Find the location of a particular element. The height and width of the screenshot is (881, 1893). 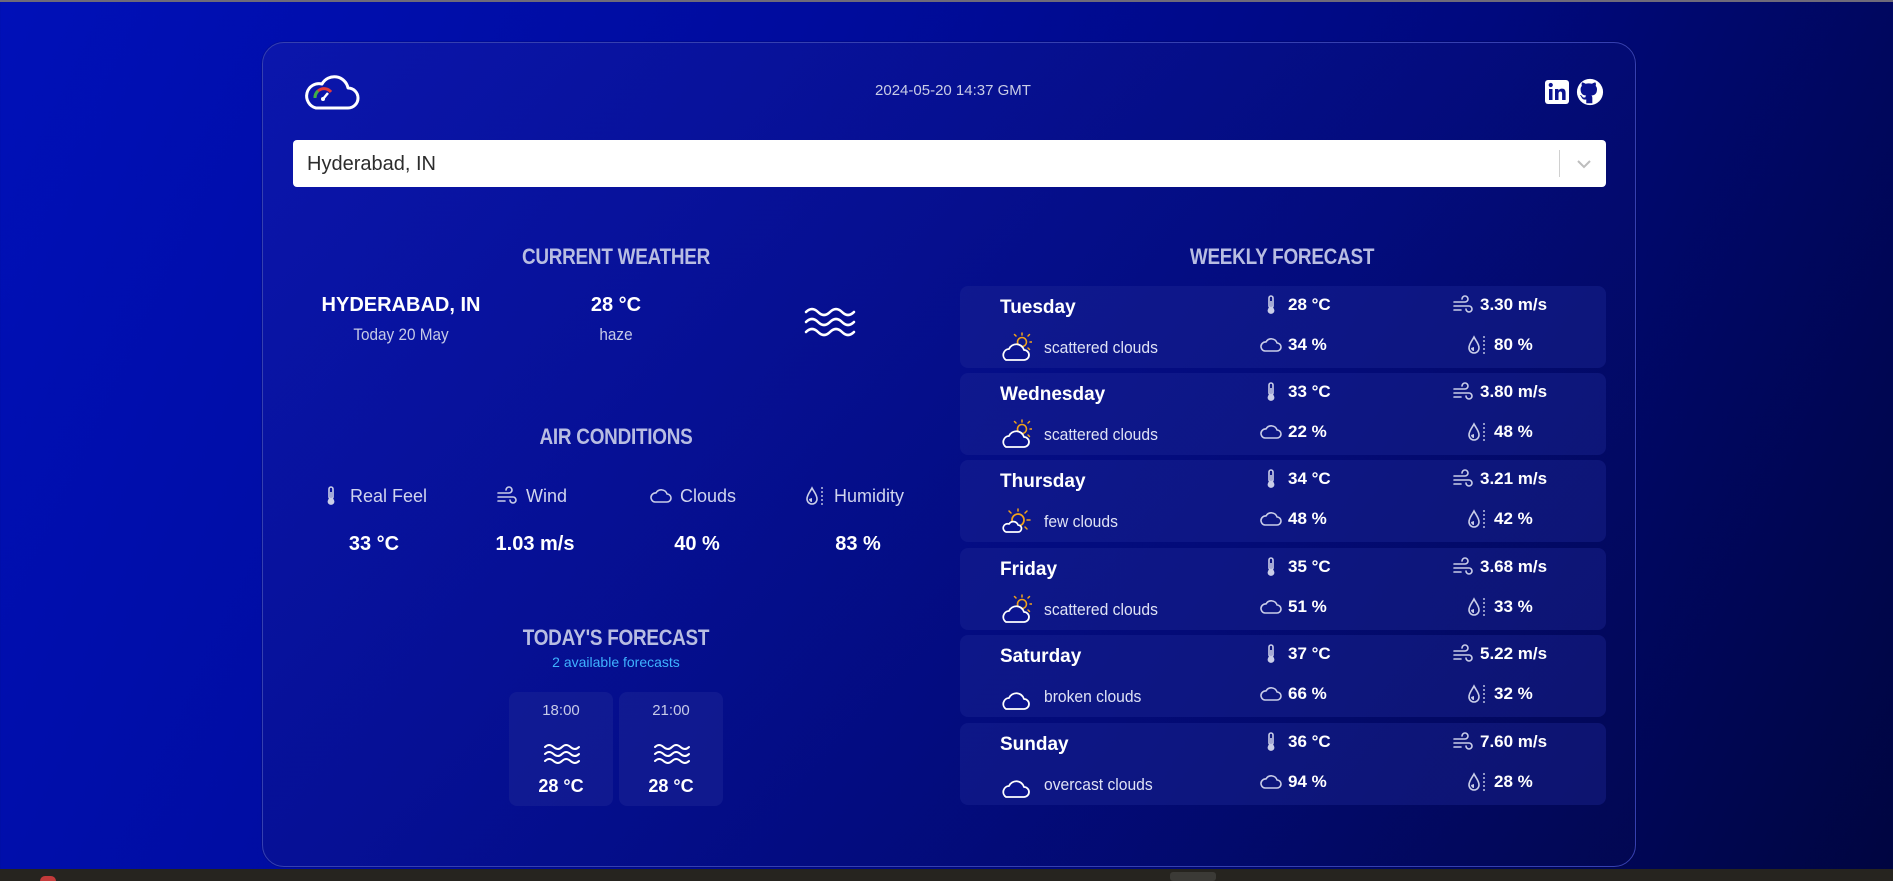

forecast-time: 21:00 is located at coordinates (671, 710).